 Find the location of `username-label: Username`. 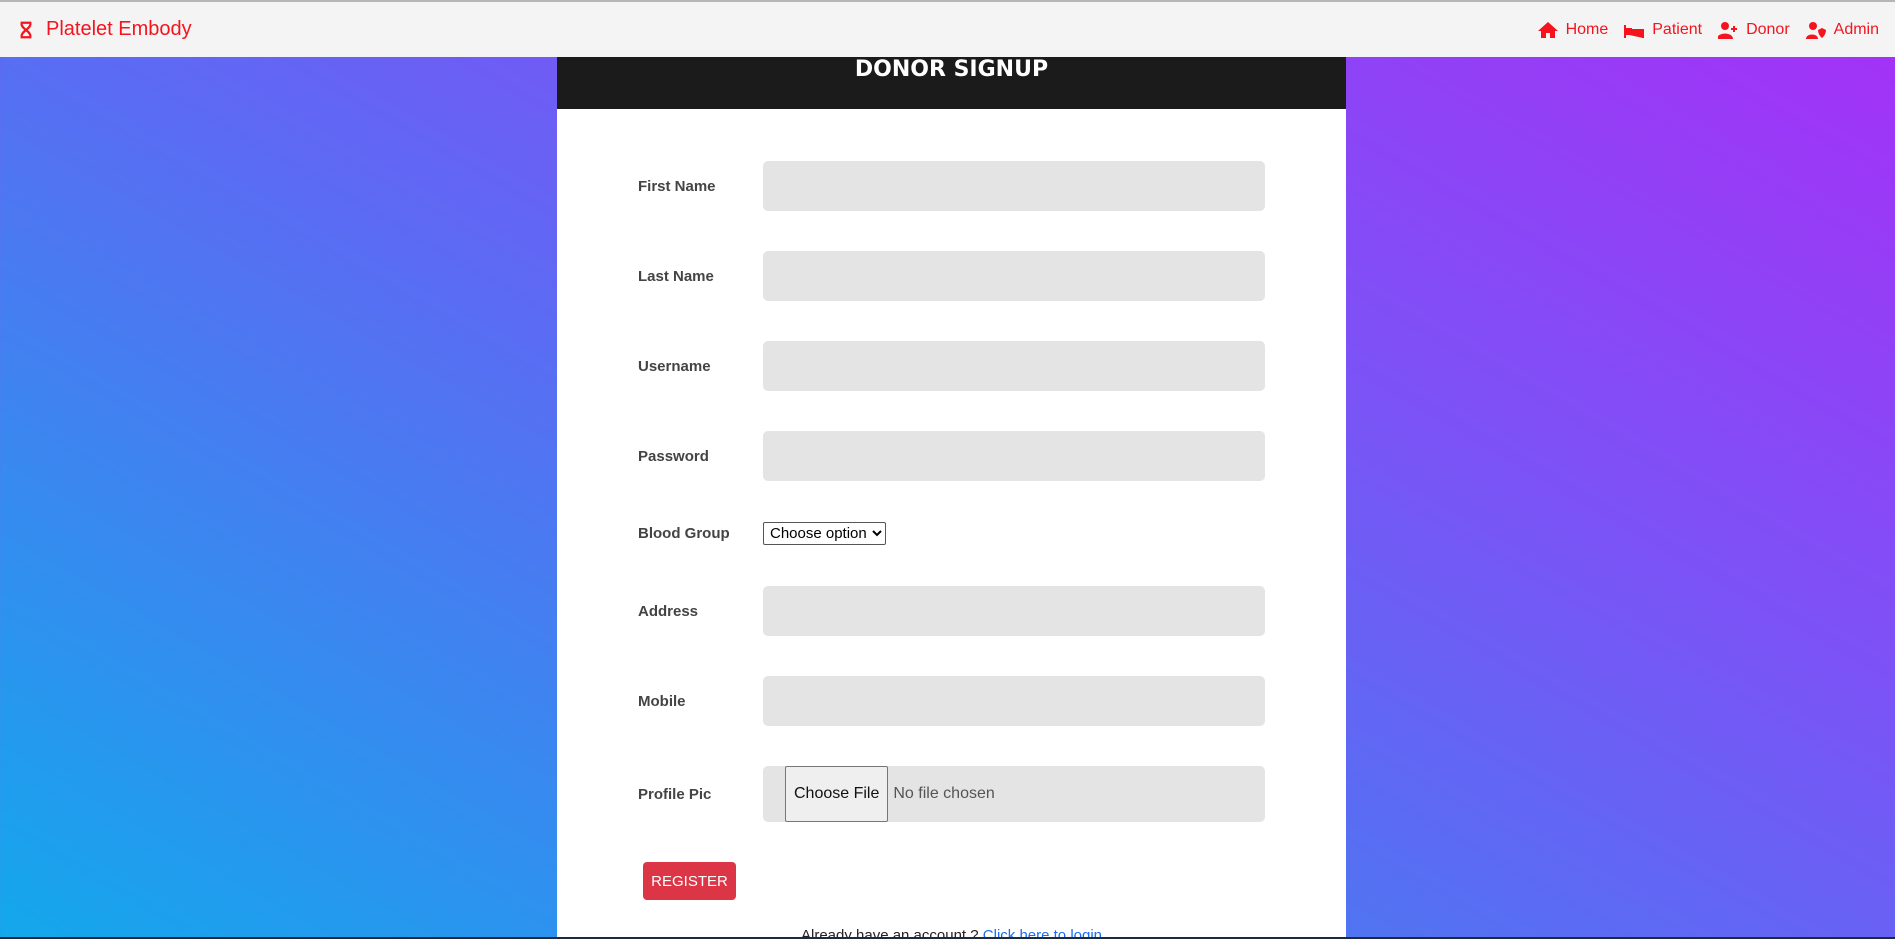

username-label: Username is located at coordinates (674, 366).